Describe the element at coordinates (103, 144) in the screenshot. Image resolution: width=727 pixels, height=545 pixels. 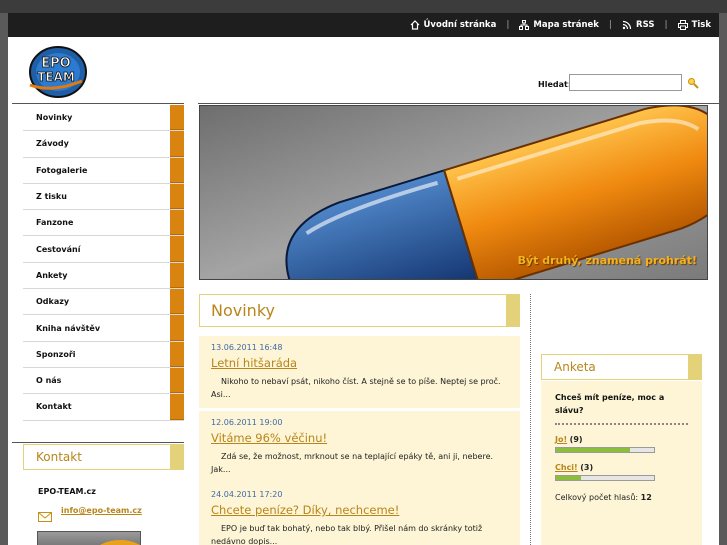
I see `nav-item-zavody: Závody` at that location.